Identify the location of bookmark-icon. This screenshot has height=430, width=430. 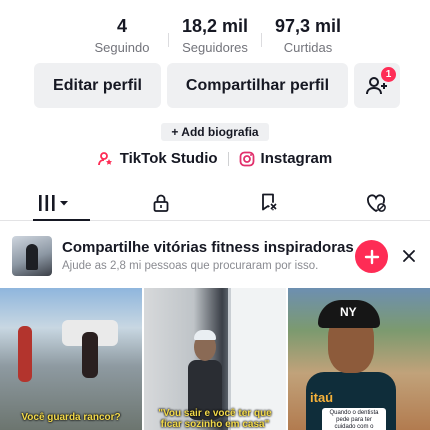
(269, 201).